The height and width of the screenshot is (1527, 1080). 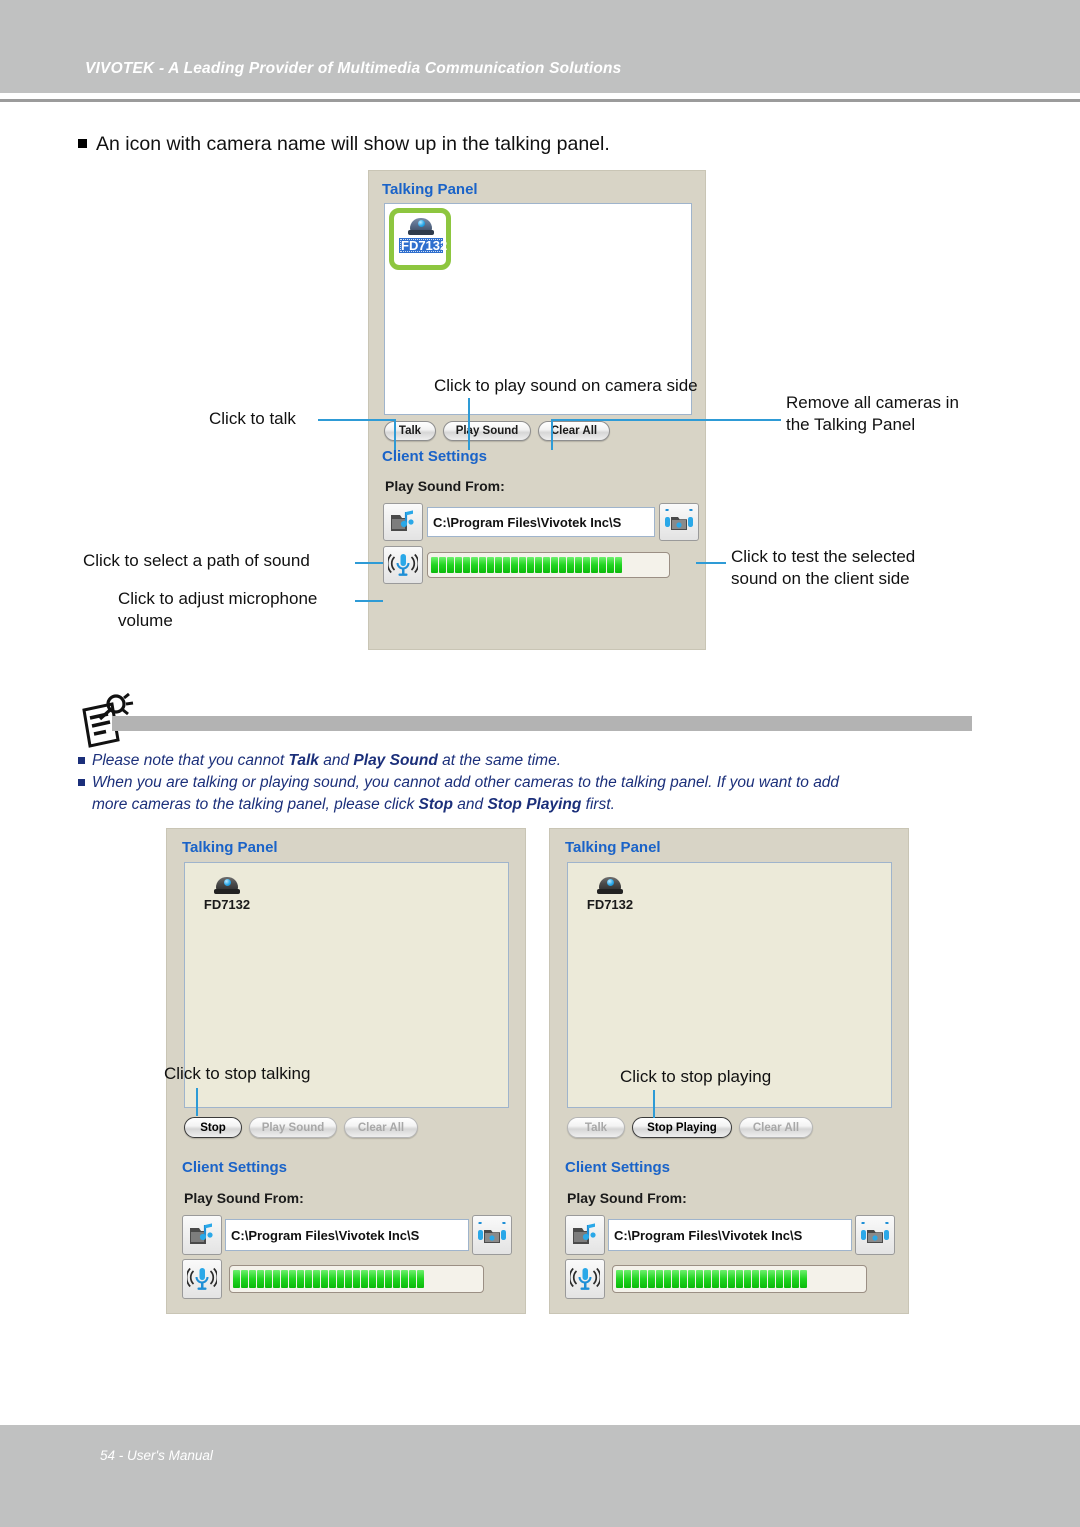 What do you see at coordinates (682, 1127) in the screenshot?
I see `stop-playing-button: Stop Playing` at bounding box center [682, 1127].